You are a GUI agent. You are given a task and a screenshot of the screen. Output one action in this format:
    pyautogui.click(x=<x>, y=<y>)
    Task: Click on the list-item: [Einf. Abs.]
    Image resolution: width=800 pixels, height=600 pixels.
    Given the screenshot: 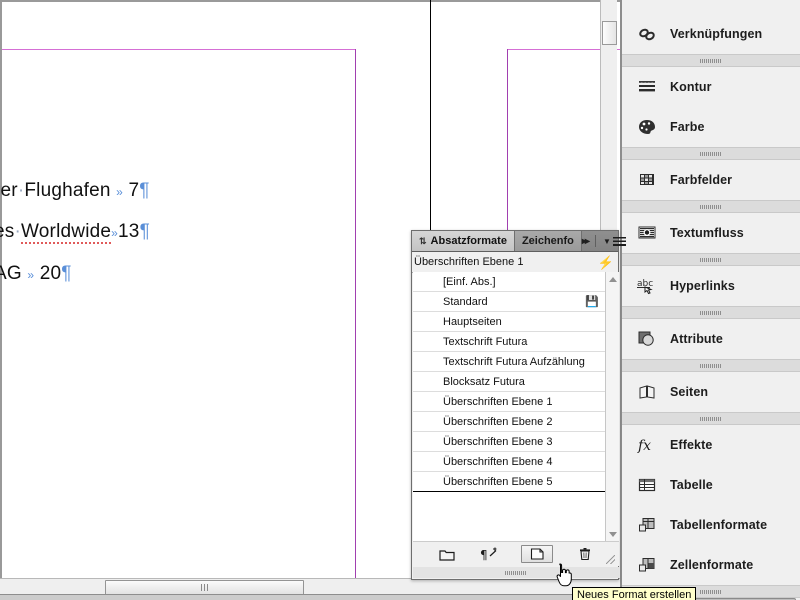 What is the action you would take?
    pyautogui.click(x=509, y=282)
    